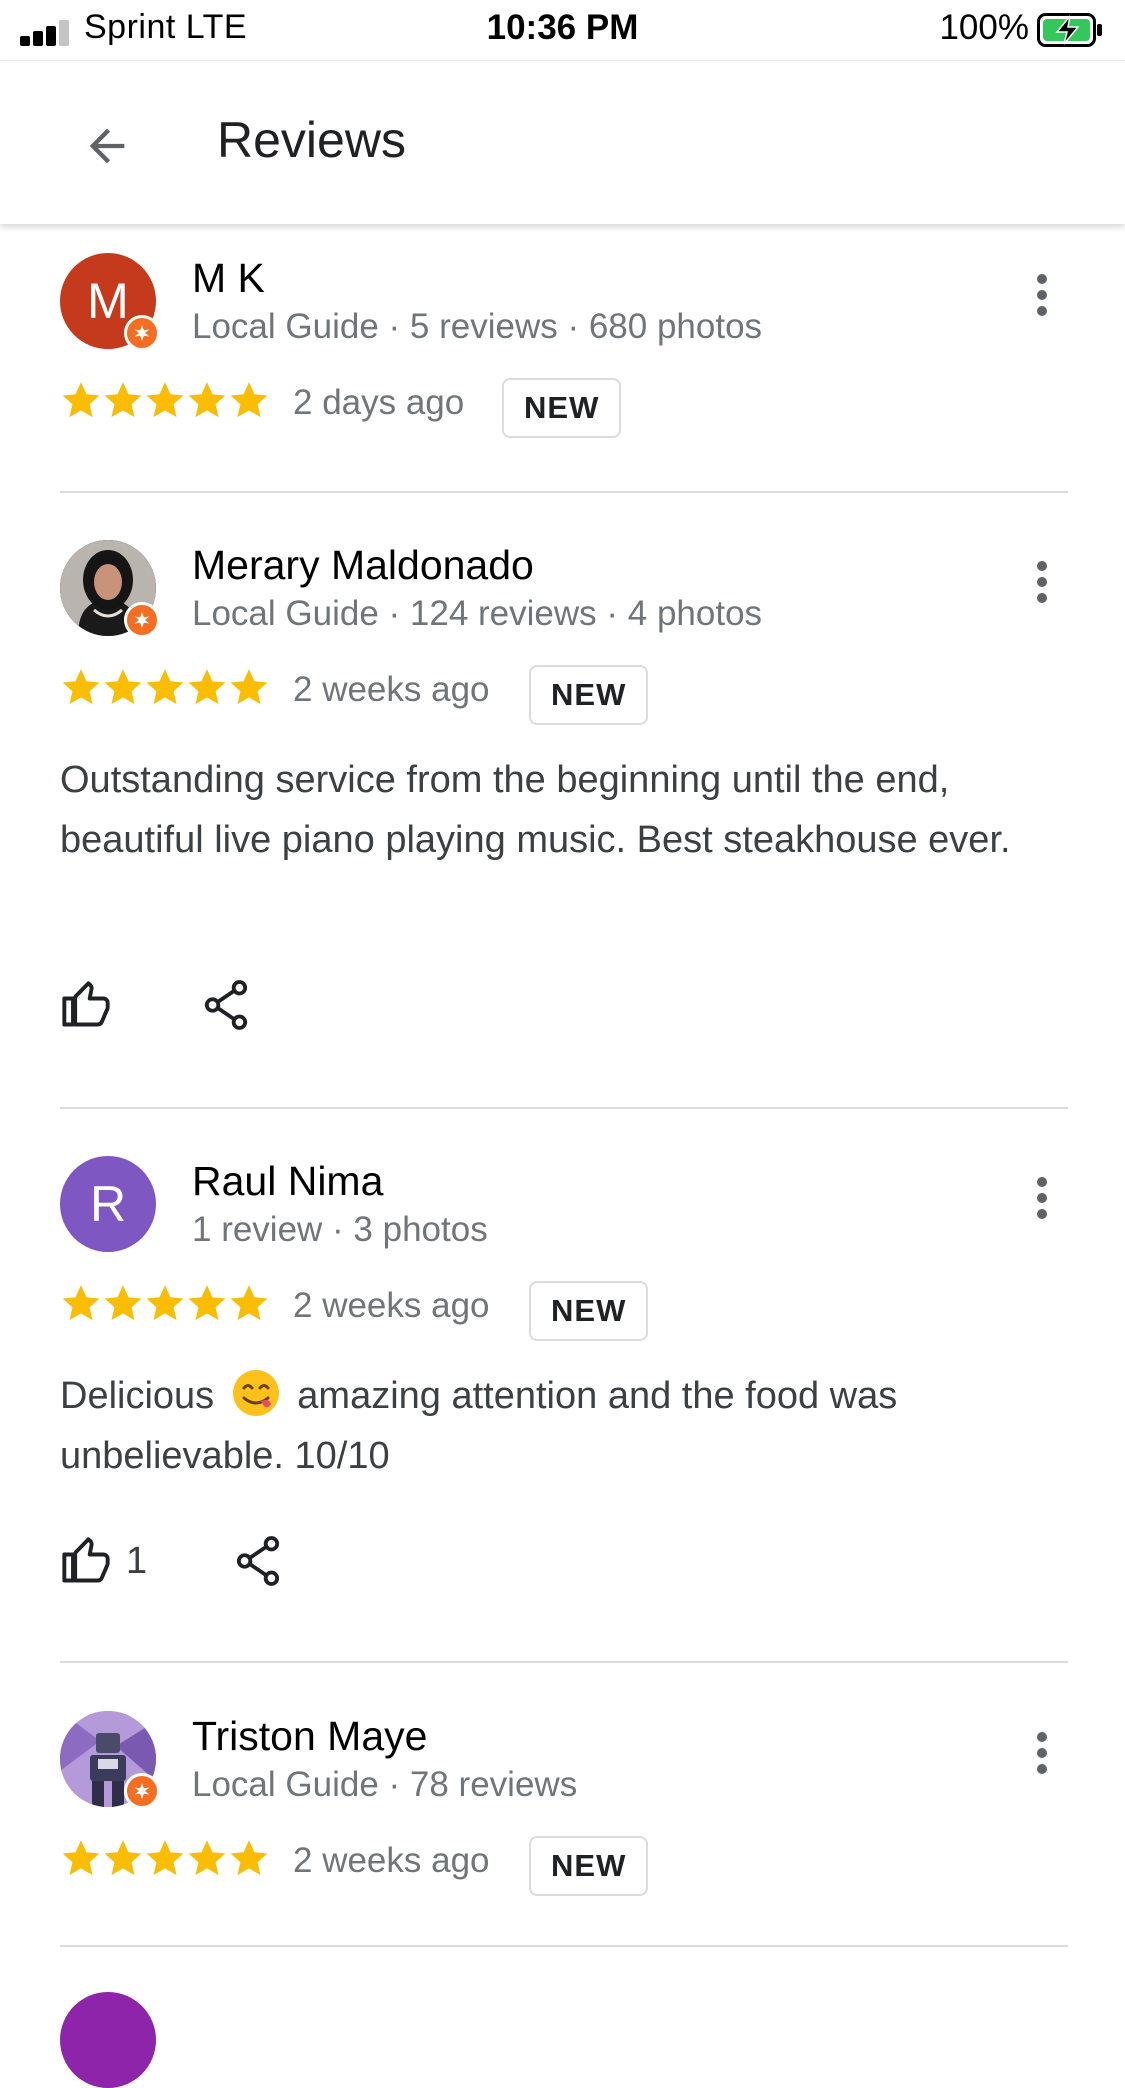 This screenshot has height=2088, width=1125. I want to click on reviewer-meta: Local Guide · 5 reviews · 680 photos, so click(477, 326).